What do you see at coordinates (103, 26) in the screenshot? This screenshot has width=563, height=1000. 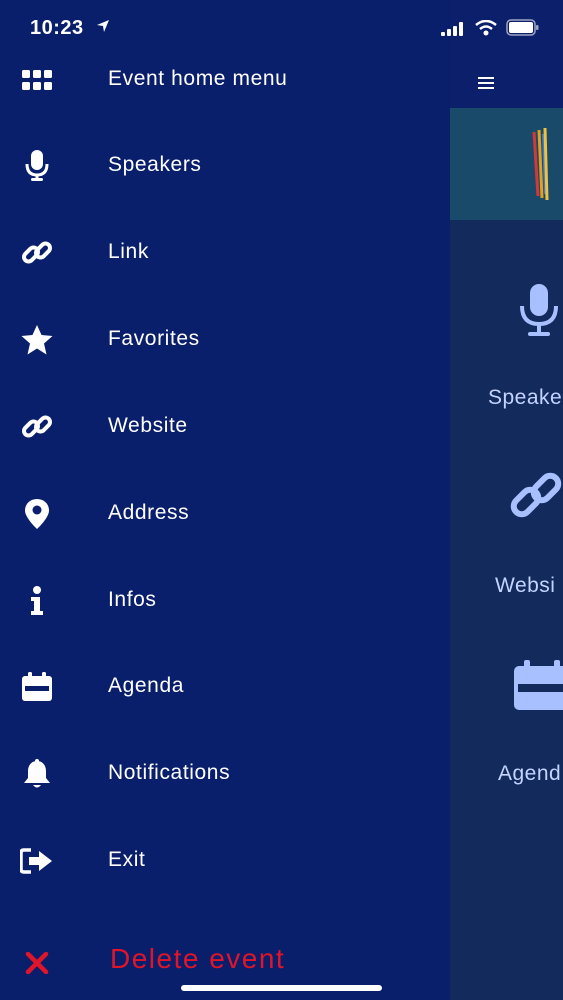 I see `location-arrow-icon` at bounding box center [103, 26].